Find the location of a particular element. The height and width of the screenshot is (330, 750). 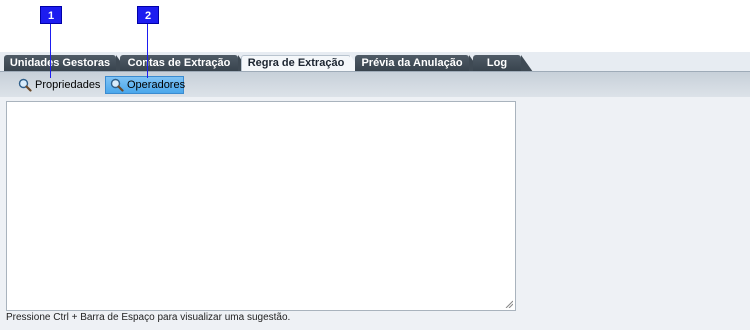

properties-button: Propriedades is located at coordinates (59, 85).